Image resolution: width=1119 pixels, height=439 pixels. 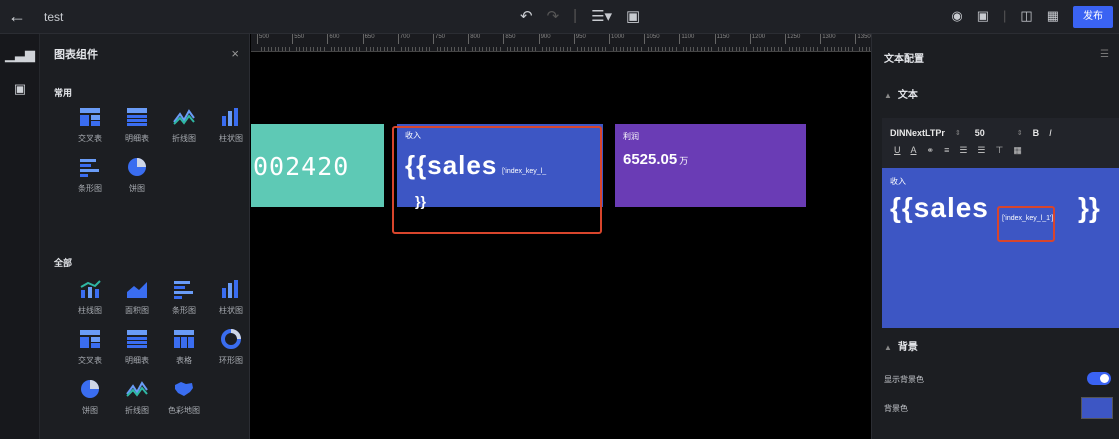 What do you see at coordinates (553, 16) in the screenshot?
I see `redo-icon: ↷` at bounding box center [553, 16].